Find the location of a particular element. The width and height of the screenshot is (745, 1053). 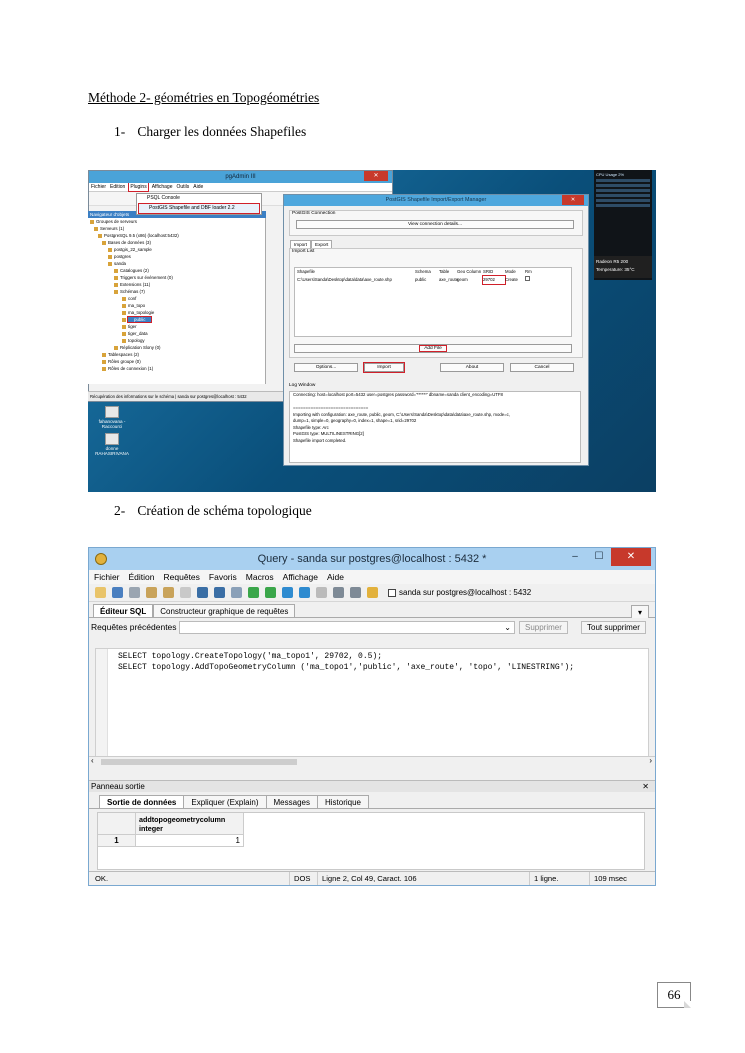

menu-plugins: Plugins is located at coordinates (138, 187).